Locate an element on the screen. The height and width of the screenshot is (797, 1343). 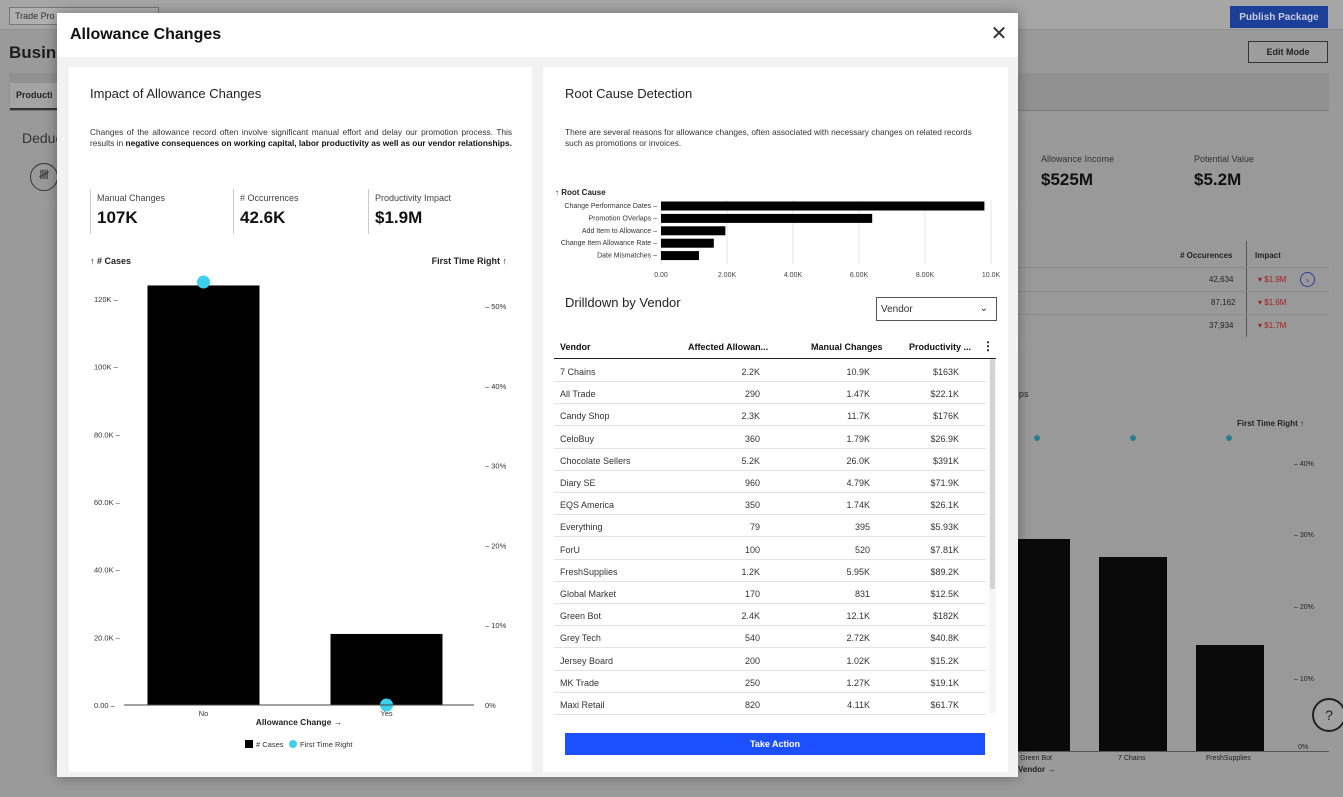
kpi-label: Manual Changes is located at coordinates (131, 198).